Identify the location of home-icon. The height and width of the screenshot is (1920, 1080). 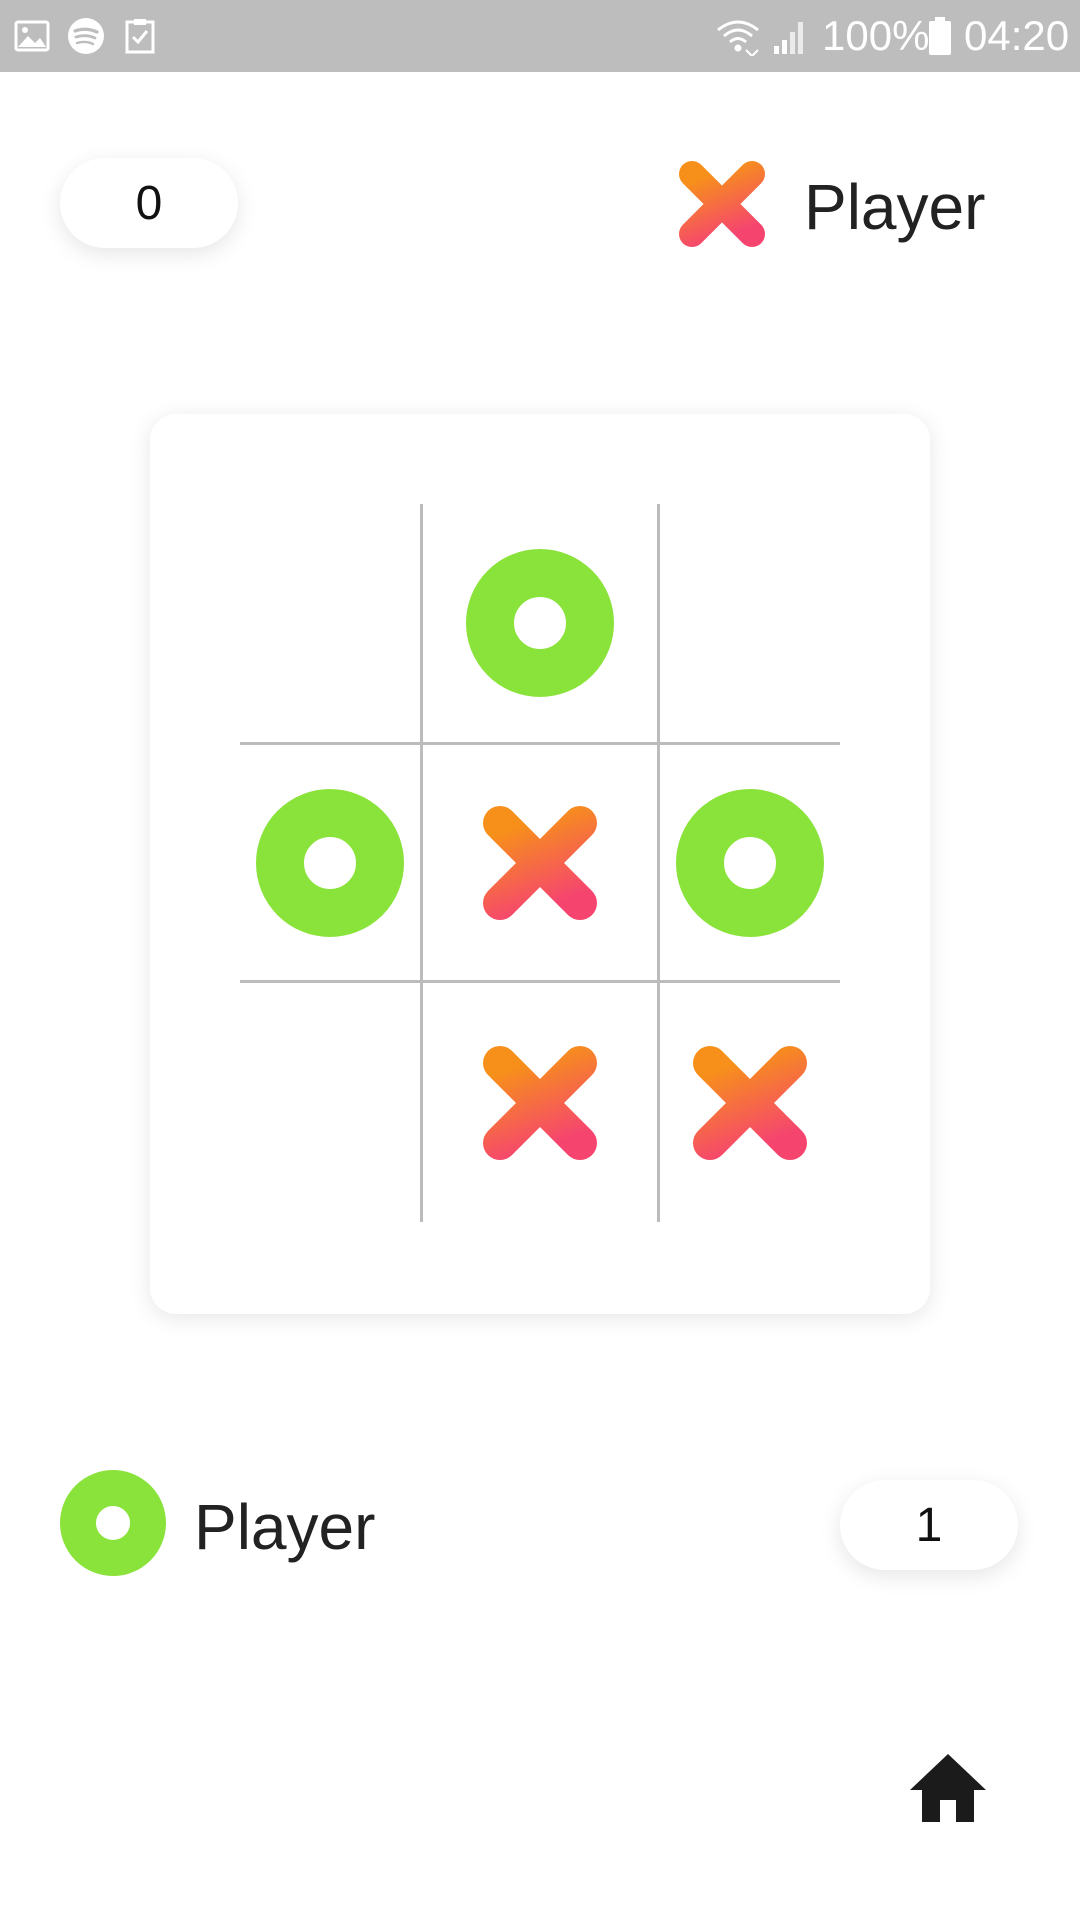
(948, 1788).